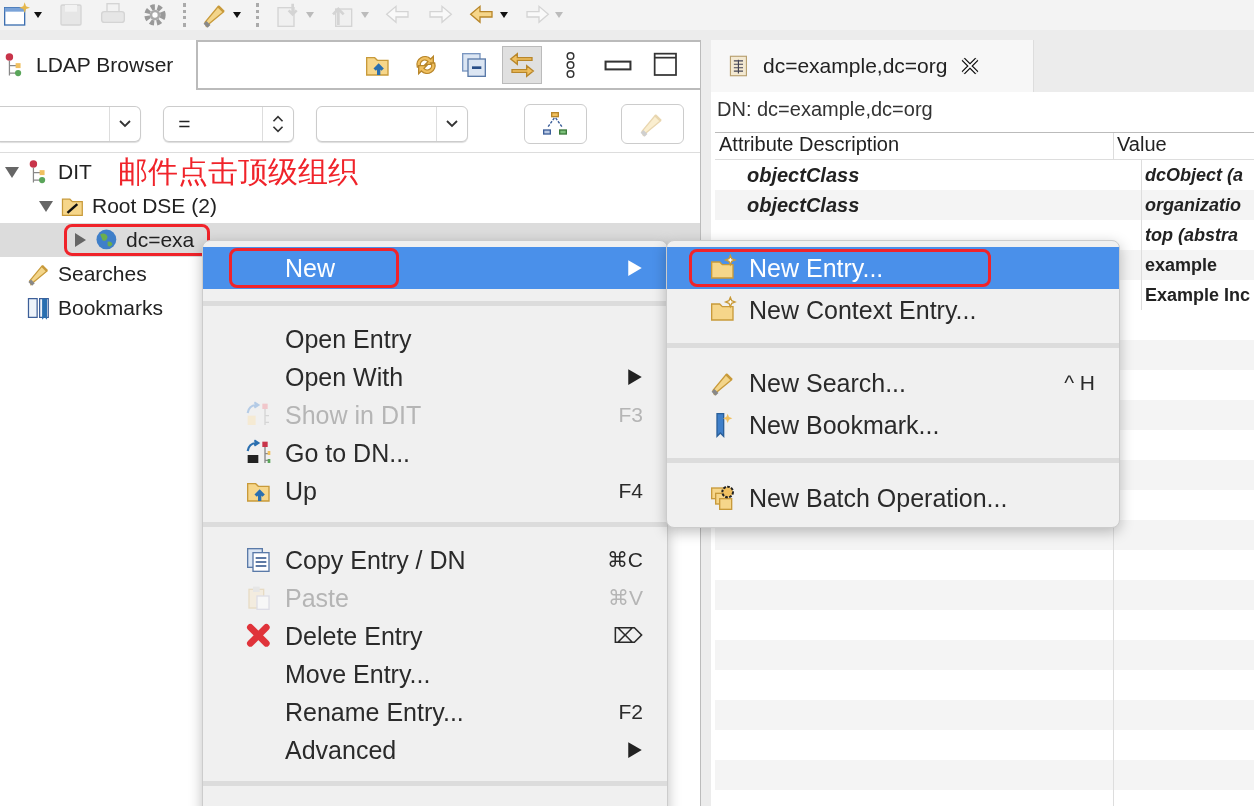 This screenshot has width=1254, height=806. Describe the element at coordinates (154, 206) in the screenshot. I see `tree-label: Root DSE (2)` at that location.